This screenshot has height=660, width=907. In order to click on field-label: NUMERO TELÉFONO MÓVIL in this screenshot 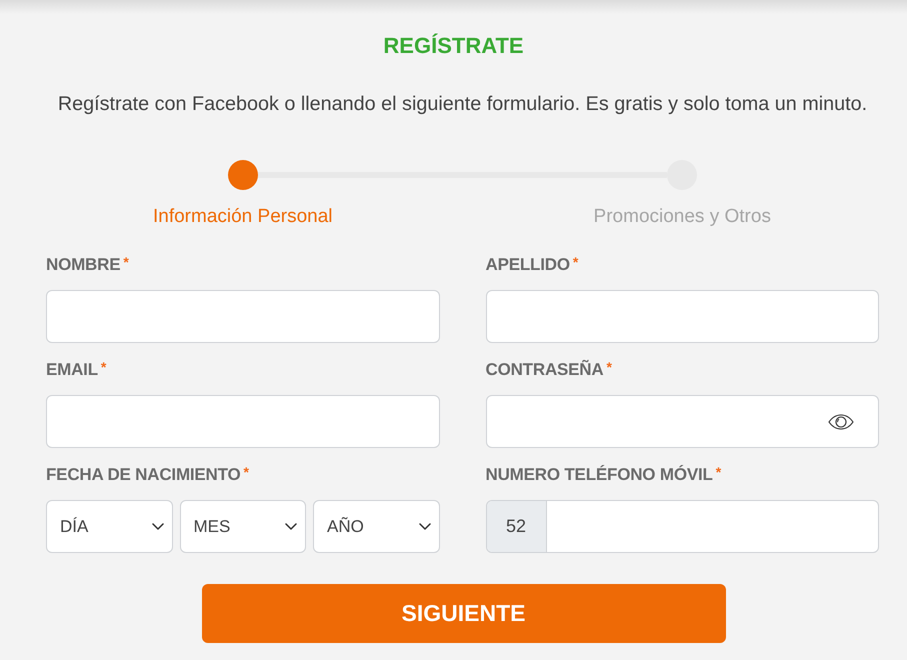, I will do `click(599, 475)`.